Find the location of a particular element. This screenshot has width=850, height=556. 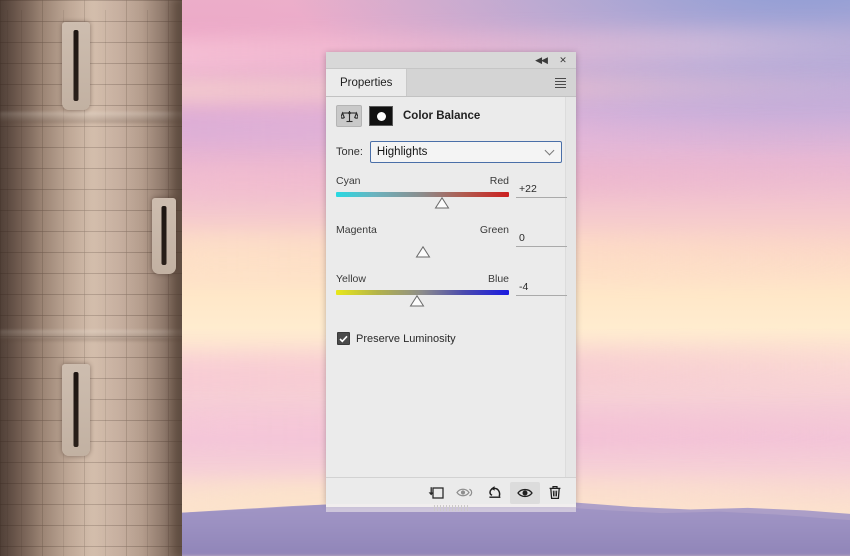

tone-row: Tone: Highlights is located at coordinates (451, 145).